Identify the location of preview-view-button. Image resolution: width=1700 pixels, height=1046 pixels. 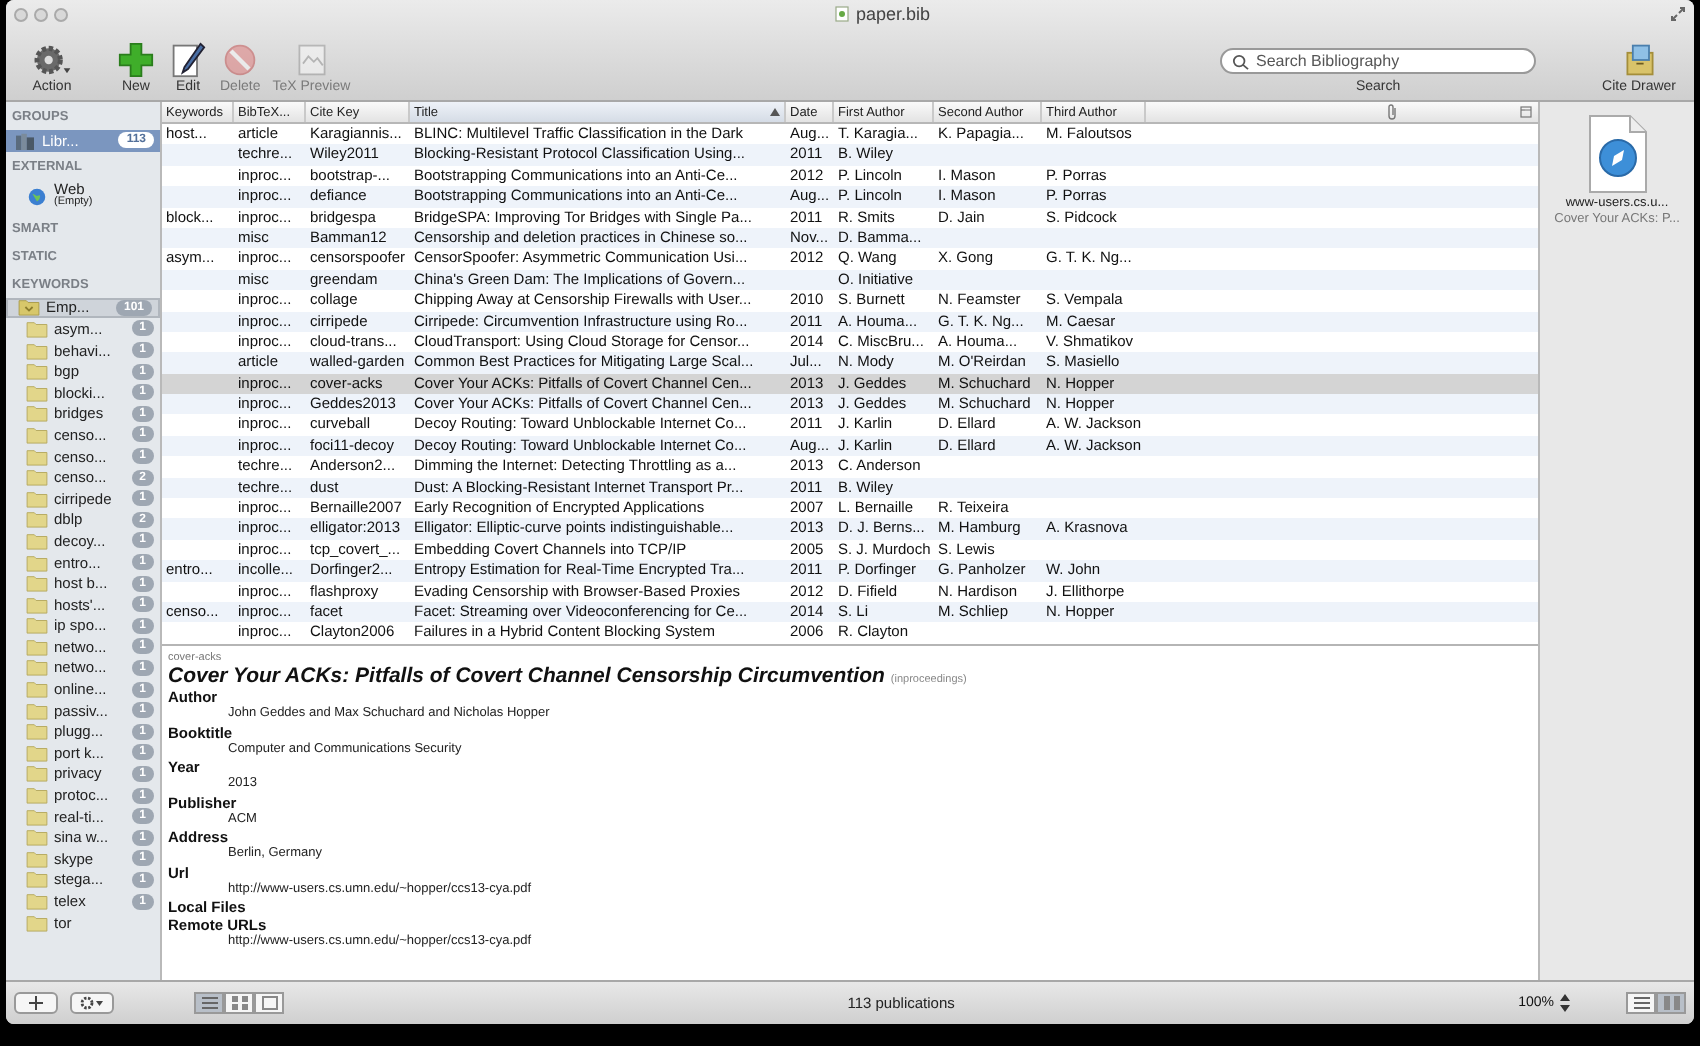
(269, 1003).